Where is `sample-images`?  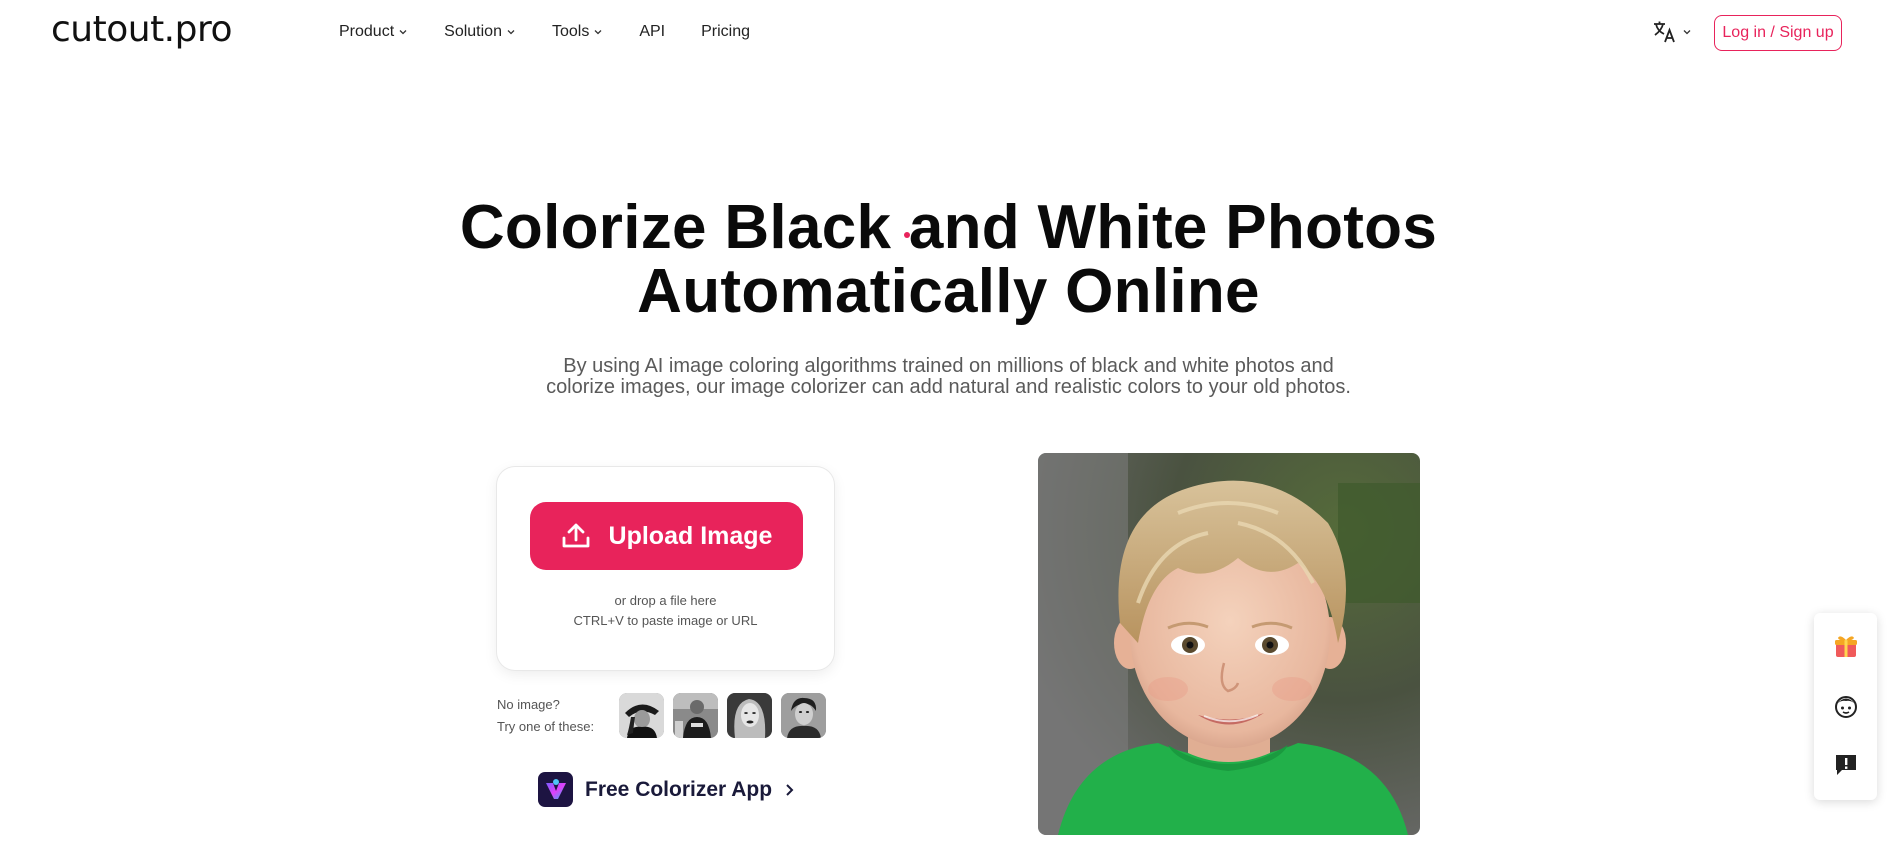
sample-images is located at coordinates (722, 715).